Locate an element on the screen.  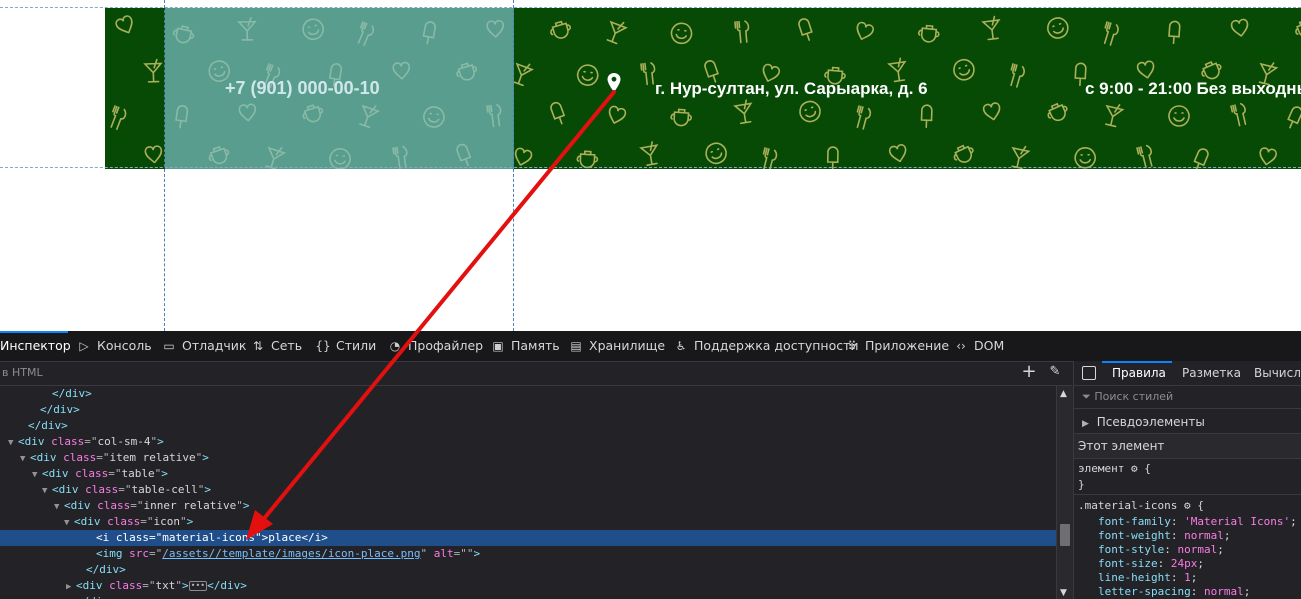
tab-network: ⇅ Сеть is located at coordinates (276, 346).